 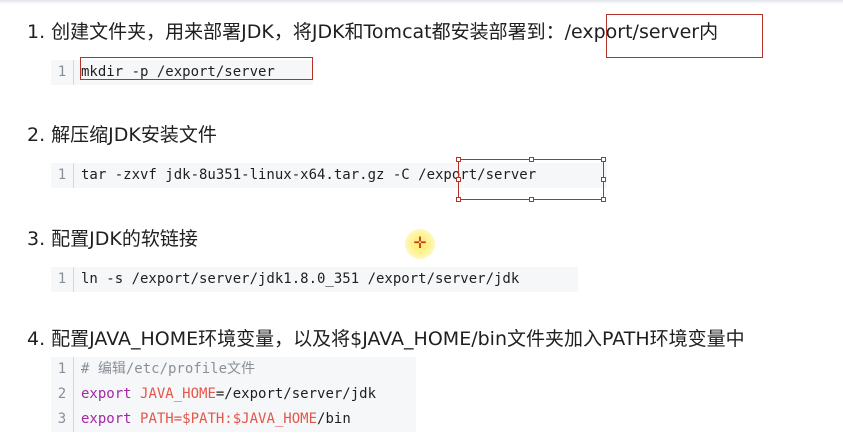 What do you see at coordinates (178, 394) in the screenshot?
I see `code-variable: JAVA_HOME` at bounding box center [178, 394].